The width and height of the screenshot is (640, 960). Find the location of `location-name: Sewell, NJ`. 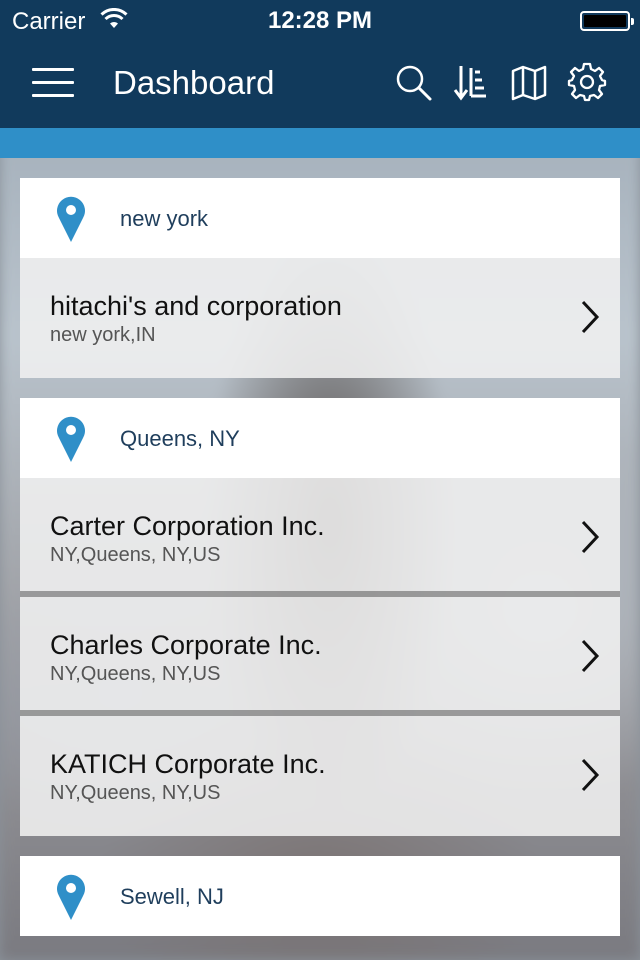

location-name: Sewell, NJ is located at coordinates (172, 896).